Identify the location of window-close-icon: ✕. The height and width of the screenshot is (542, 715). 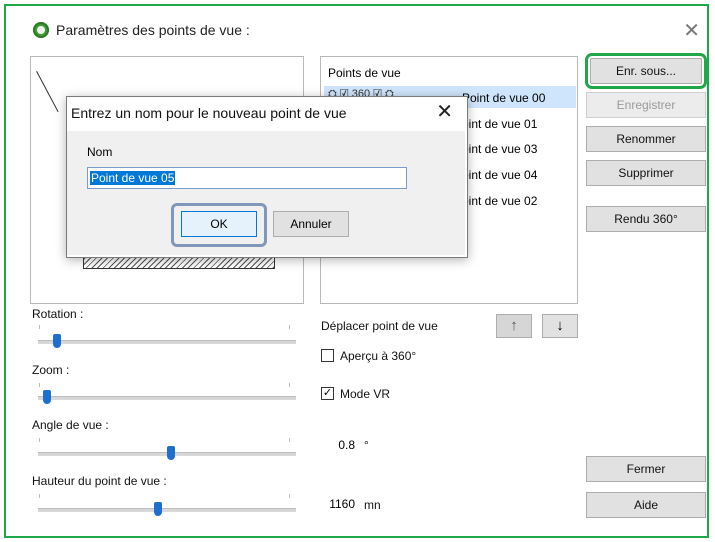
(691, 30).